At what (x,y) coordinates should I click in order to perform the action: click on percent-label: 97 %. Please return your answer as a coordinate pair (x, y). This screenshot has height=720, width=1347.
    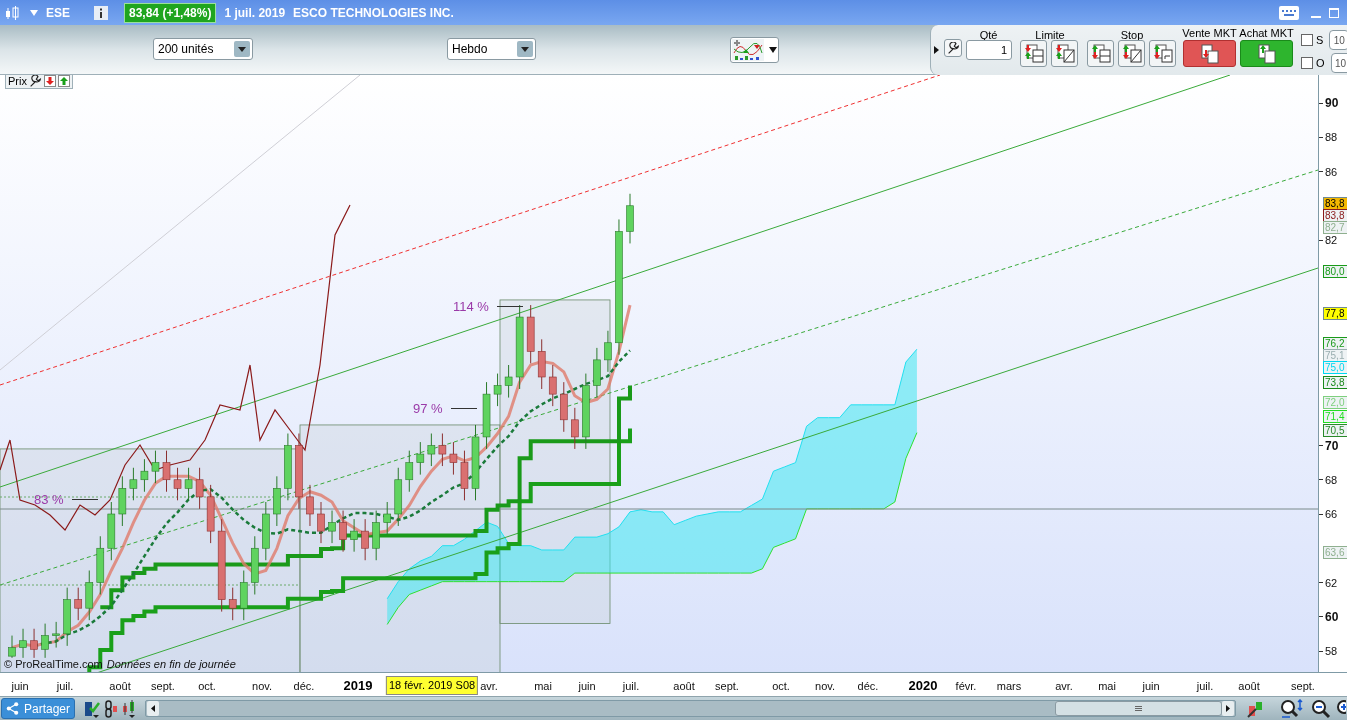
    Looking at the image, I should click on (428, 409).